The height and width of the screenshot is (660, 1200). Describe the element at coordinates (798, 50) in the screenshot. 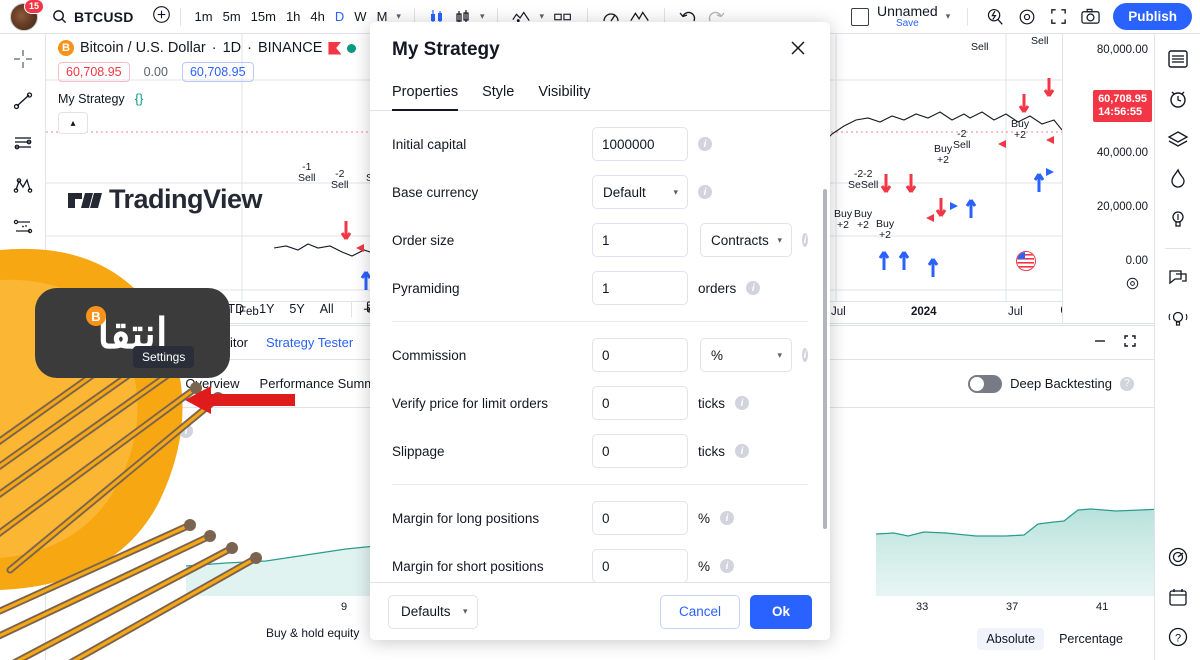

I see `close-icon` at that location.